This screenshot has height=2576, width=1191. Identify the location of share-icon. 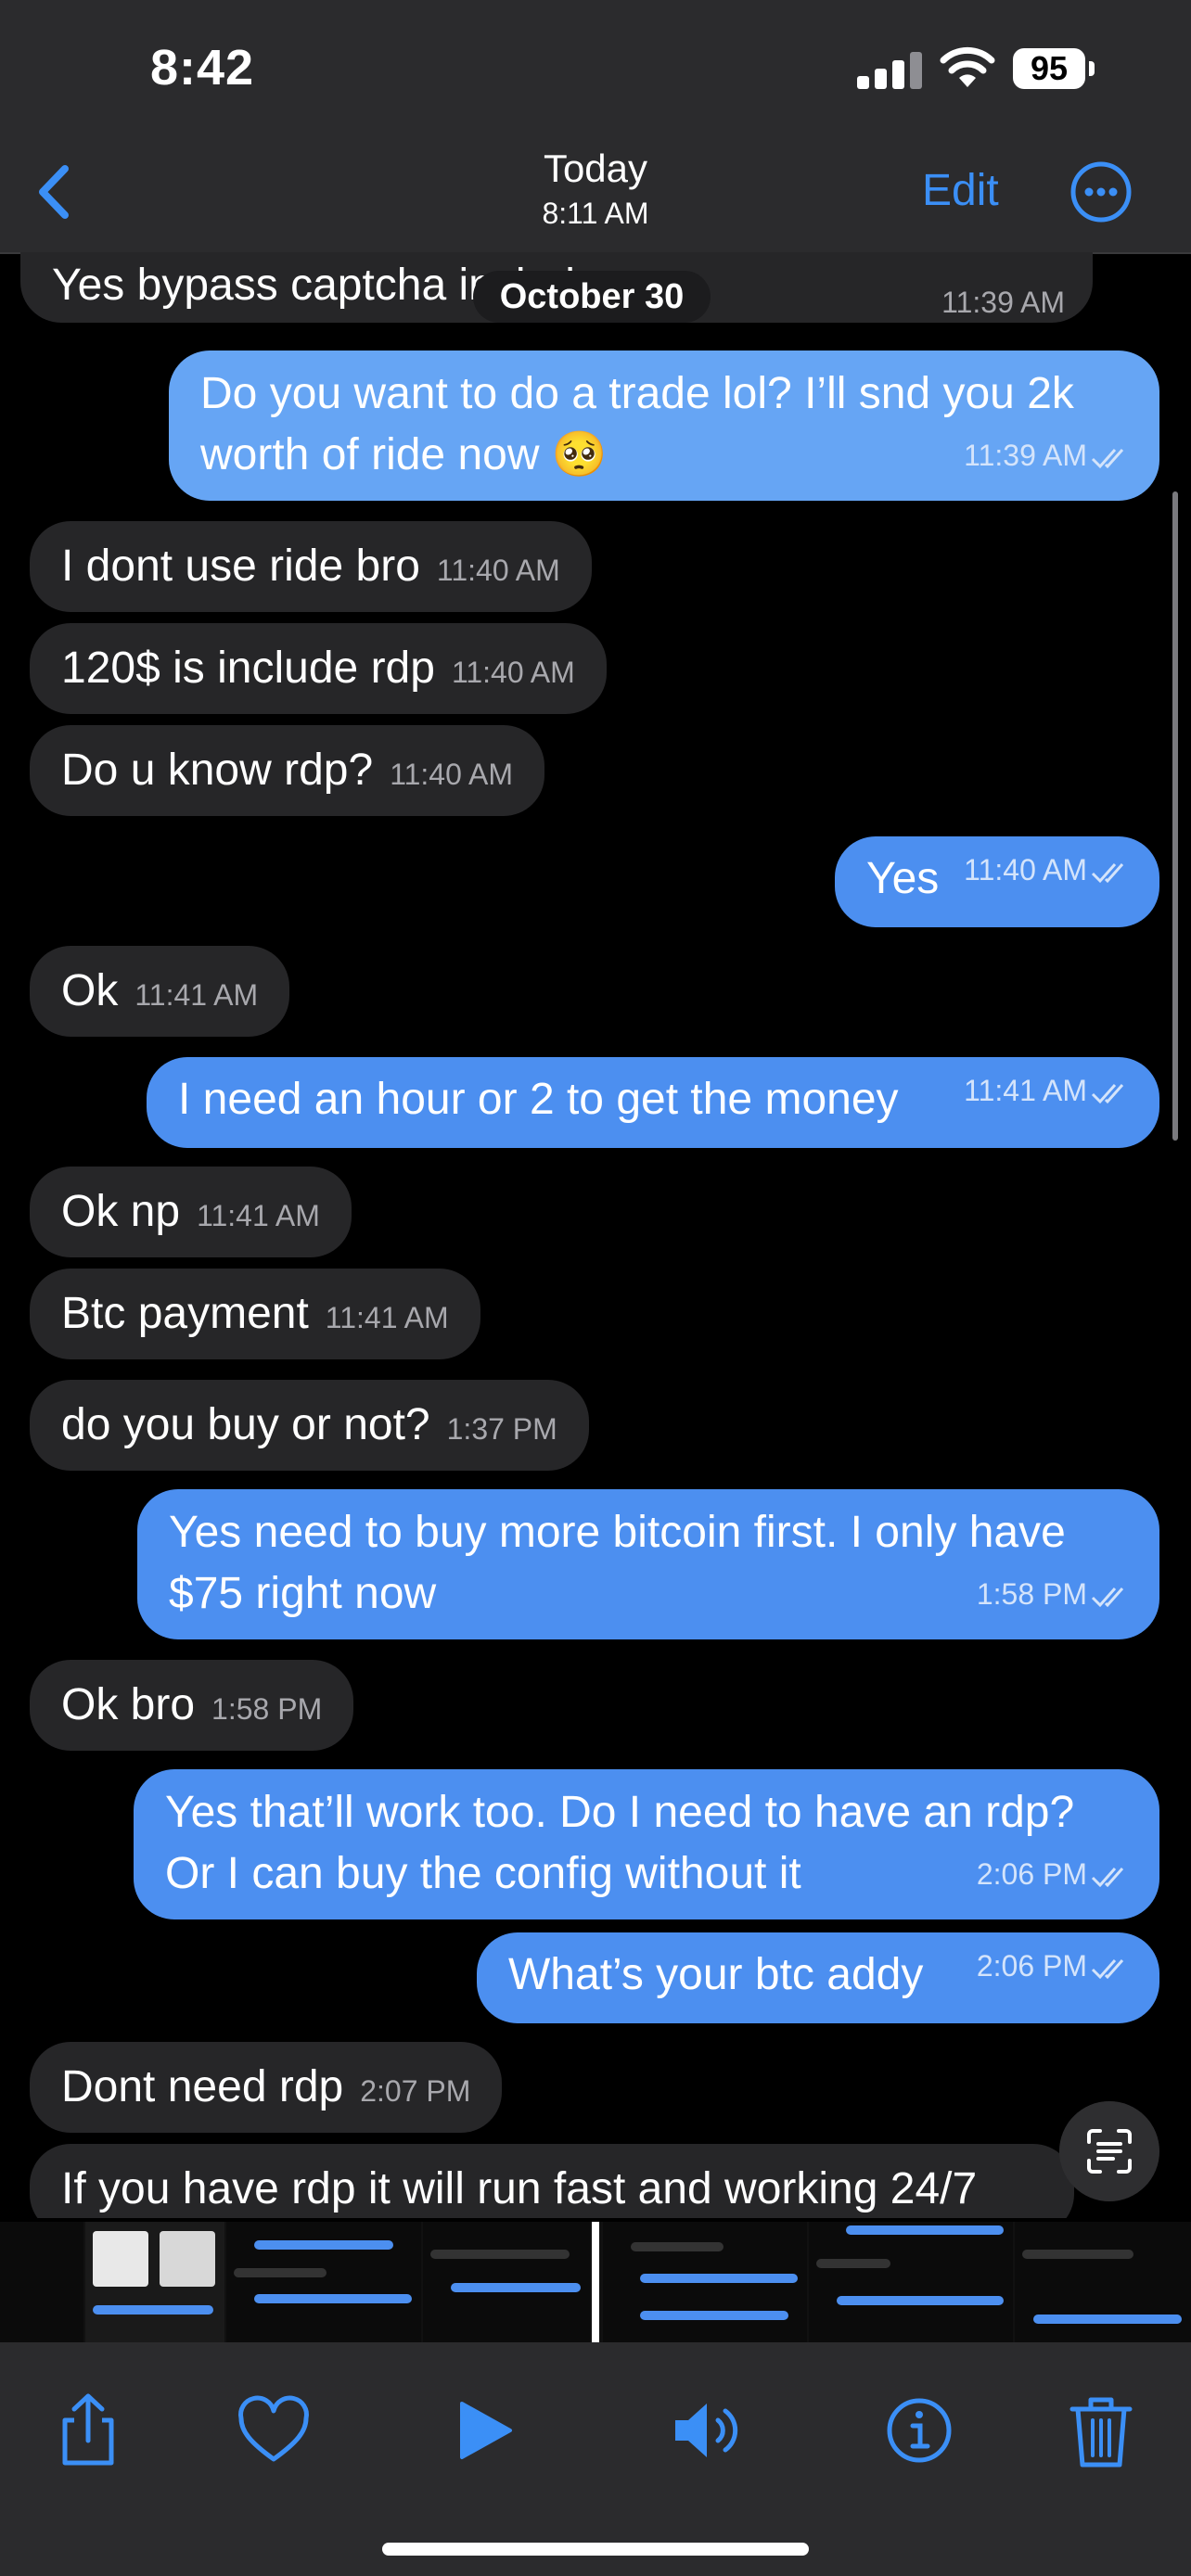
(88, 2431).